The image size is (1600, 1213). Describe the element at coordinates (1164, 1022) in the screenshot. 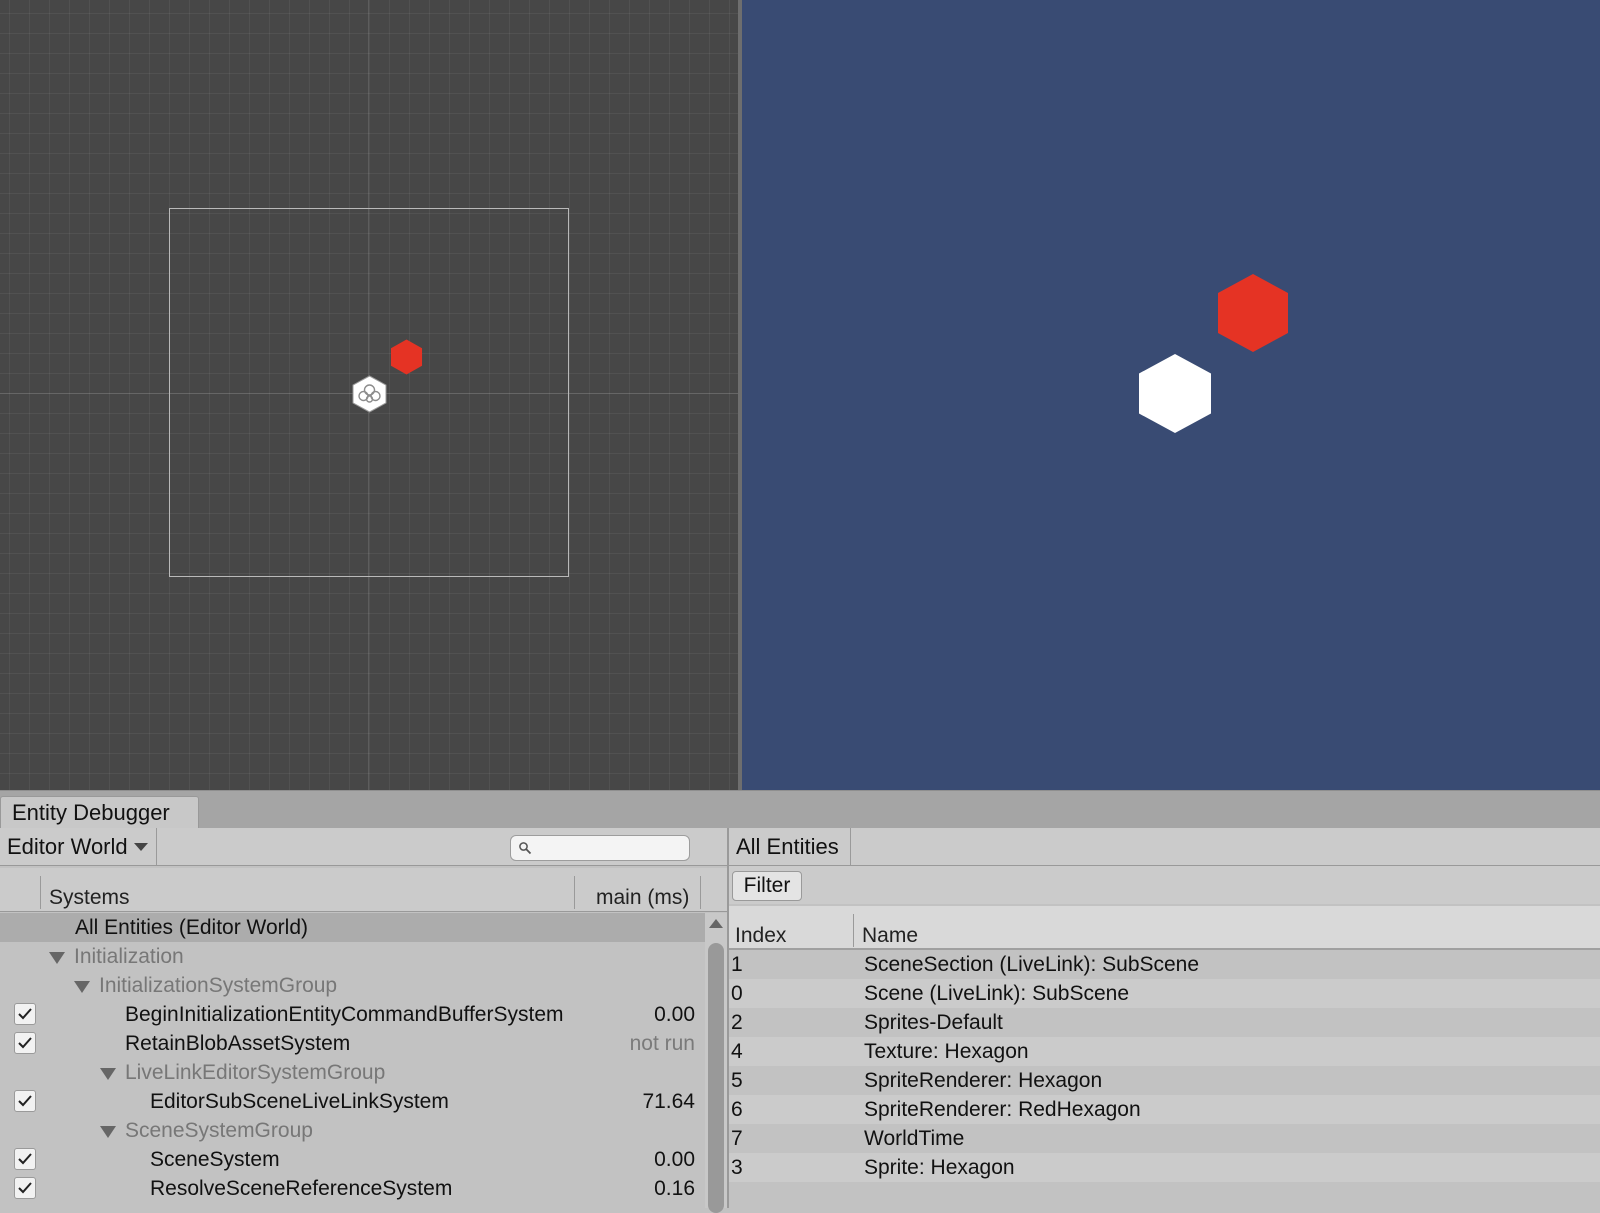

I see `entity-row: 2 Sprites-Default` at that location.